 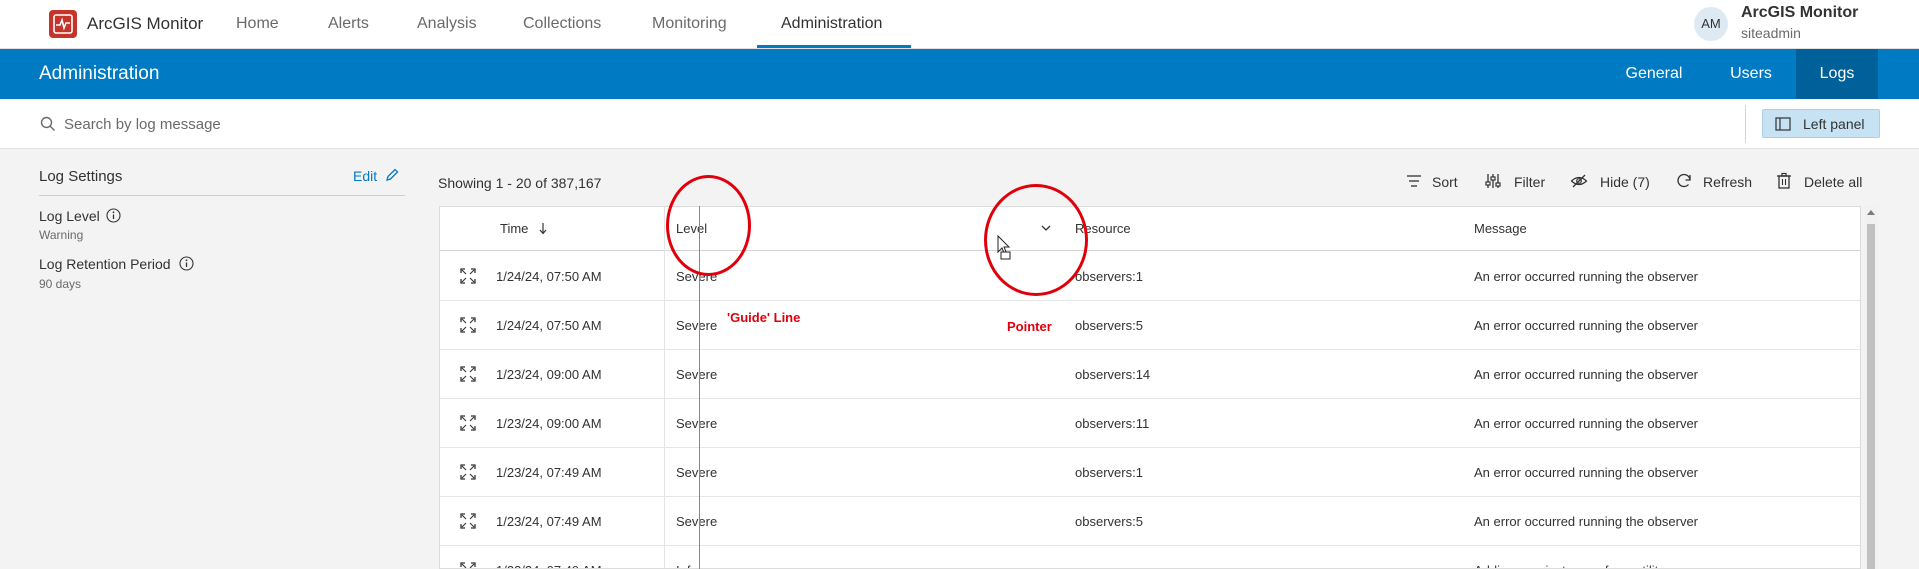 I want to click on arrow-down-icon, so click(x=543, y=228).